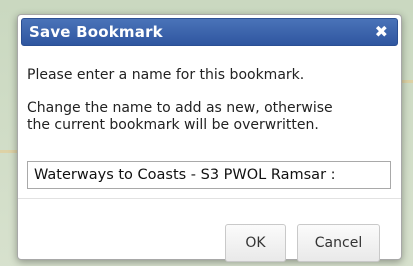 This screenshot has width=413, height=266. Describe the element at coordinates (209, 198) in the screenshot. I see `divider` at that location.